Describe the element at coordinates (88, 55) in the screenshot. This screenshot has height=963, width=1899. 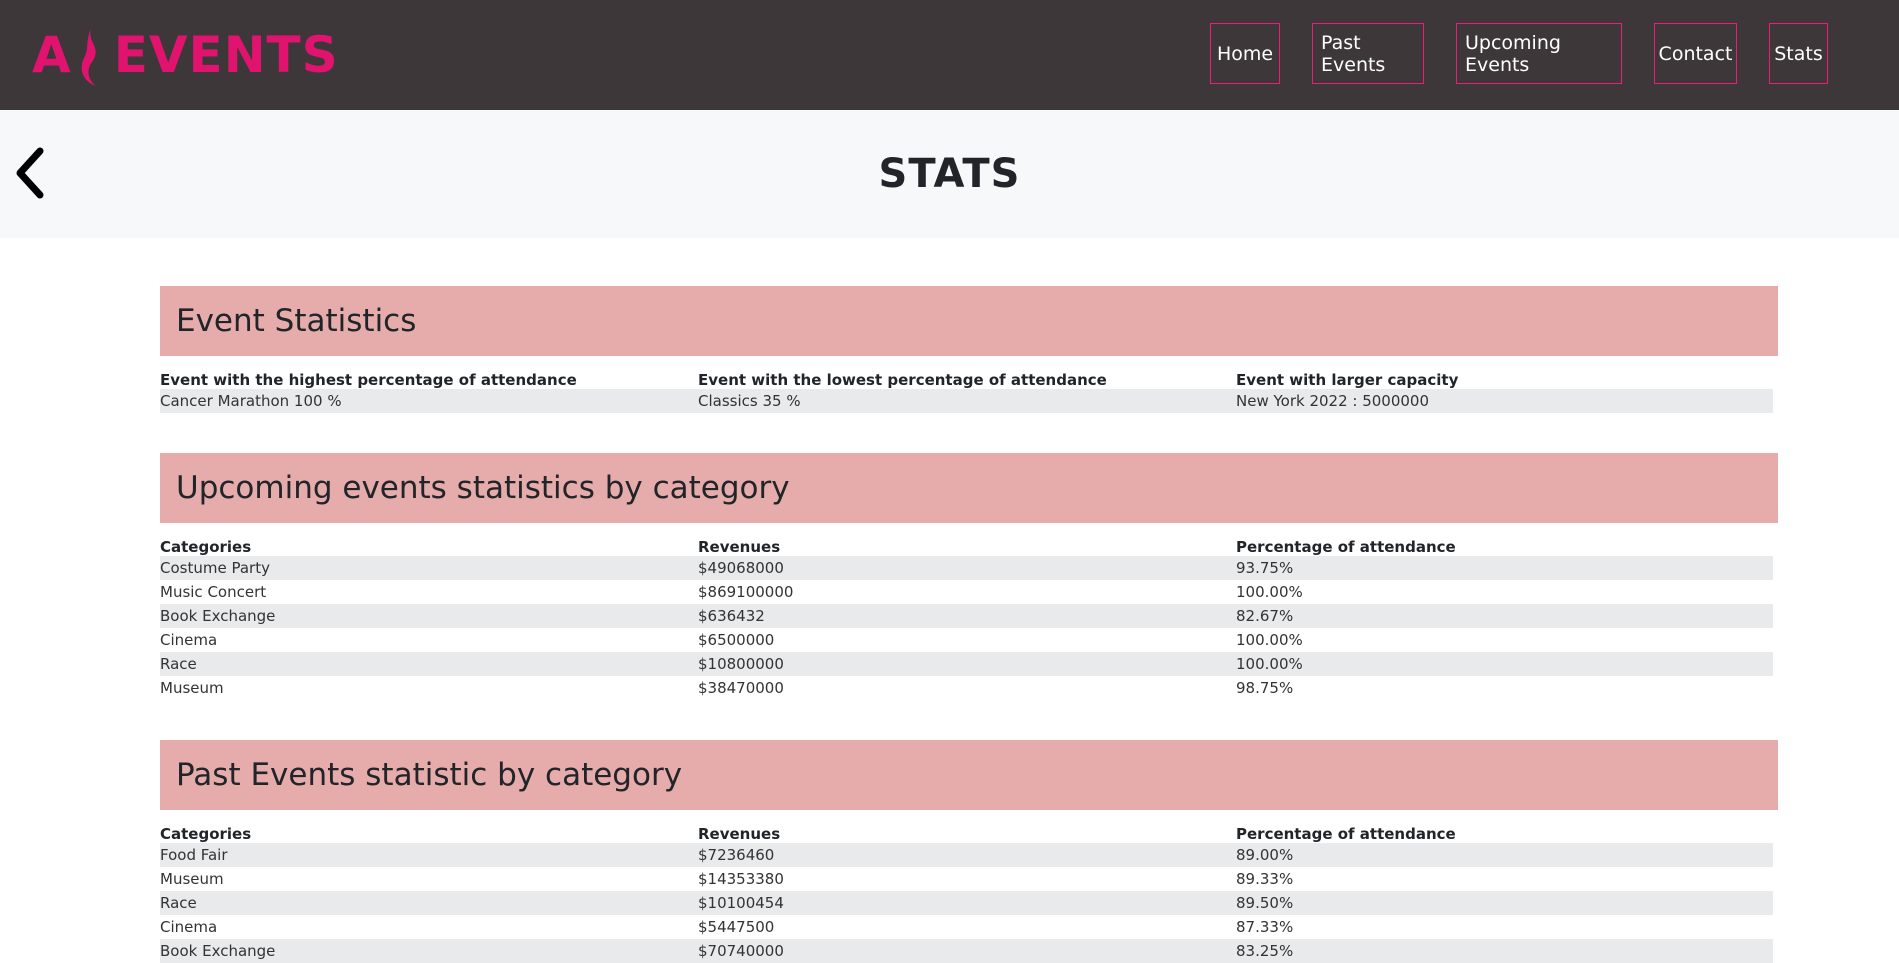
I see `flame-icon` at that location.